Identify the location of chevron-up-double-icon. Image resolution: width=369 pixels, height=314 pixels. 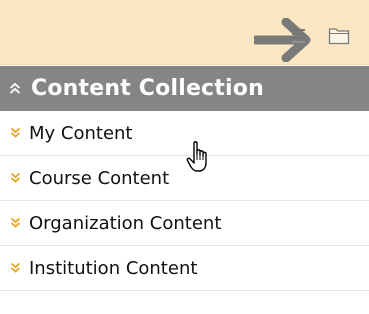
(15, 88).